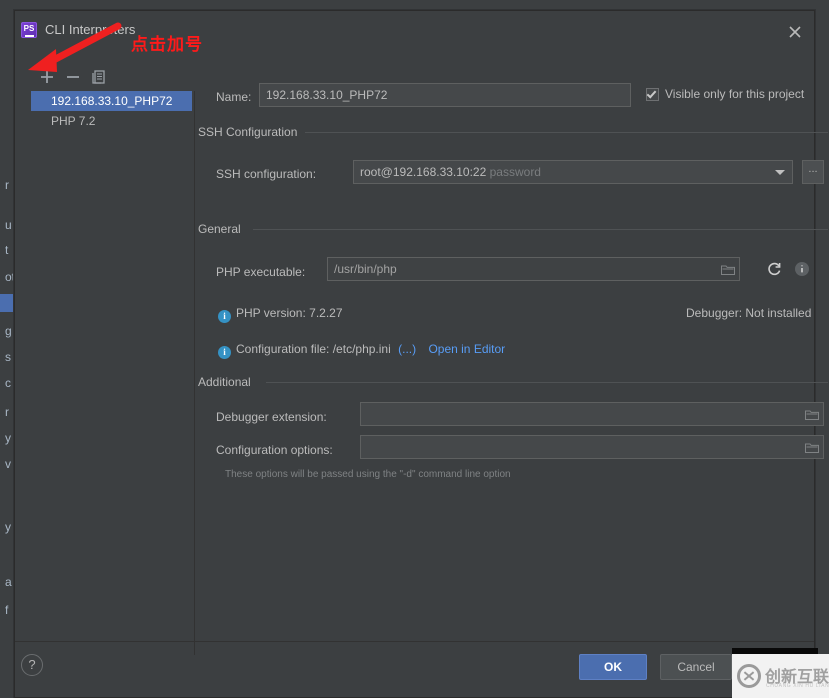  I want to click on close-icon, so click(795, 32).